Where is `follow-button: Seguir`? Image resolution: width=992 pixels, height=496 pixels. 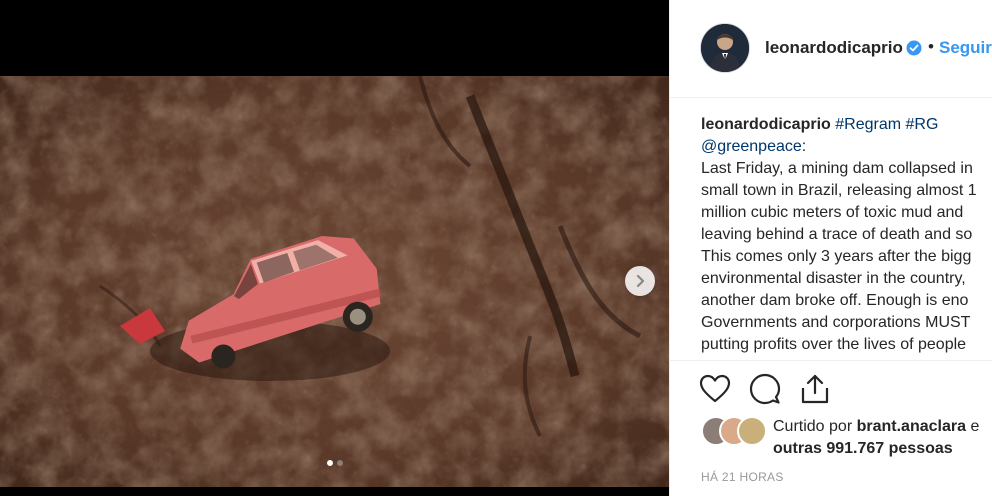 follow-button: Seguir is located at coordinates (965, 48).